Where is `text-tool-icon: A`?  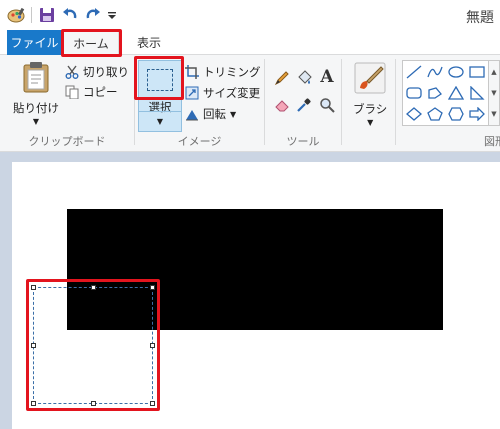 text-tool-icon: A is located at coordinates (327, 77).